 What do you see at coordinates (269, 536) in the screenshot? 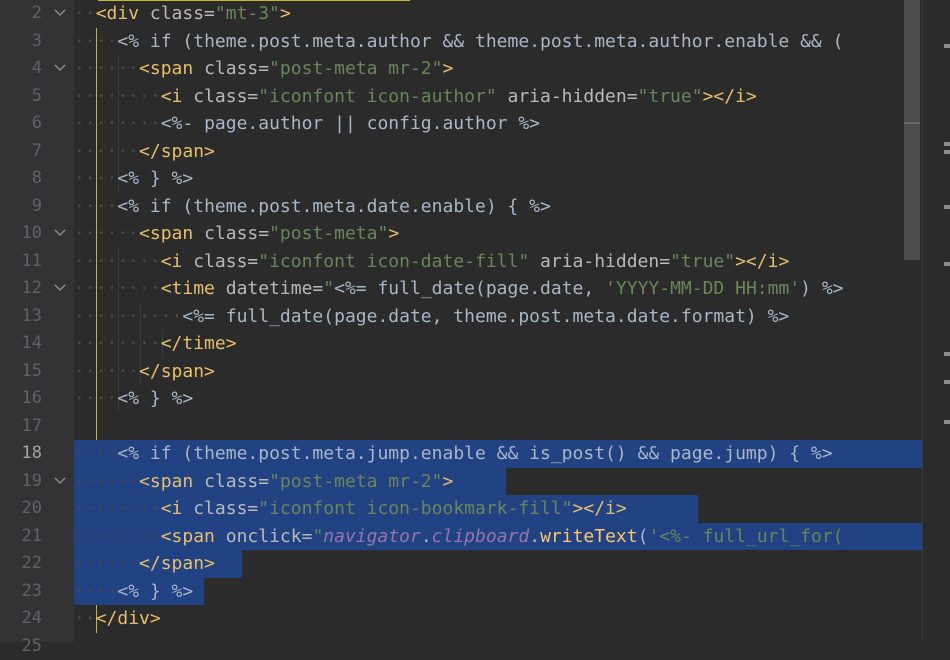
I see `code-token: onclick=` at bounding box center [269, 536].